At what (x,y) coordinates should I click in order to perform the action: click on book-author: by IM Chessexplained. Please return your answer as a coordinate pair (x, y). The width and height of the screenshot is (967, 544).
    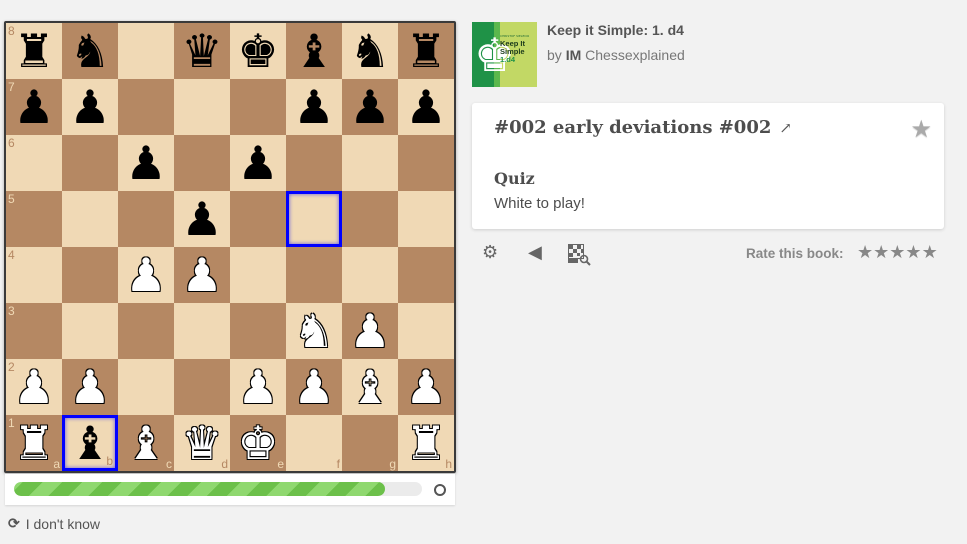
    Looking at the image, I should click on (616, 55).